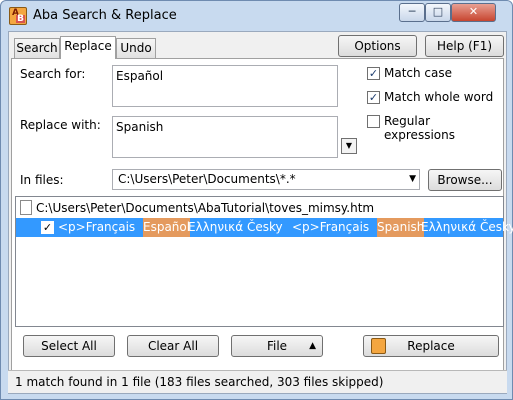 The image size is (513, 400). I want to click on minimize-button: ─, so click(412, 12).